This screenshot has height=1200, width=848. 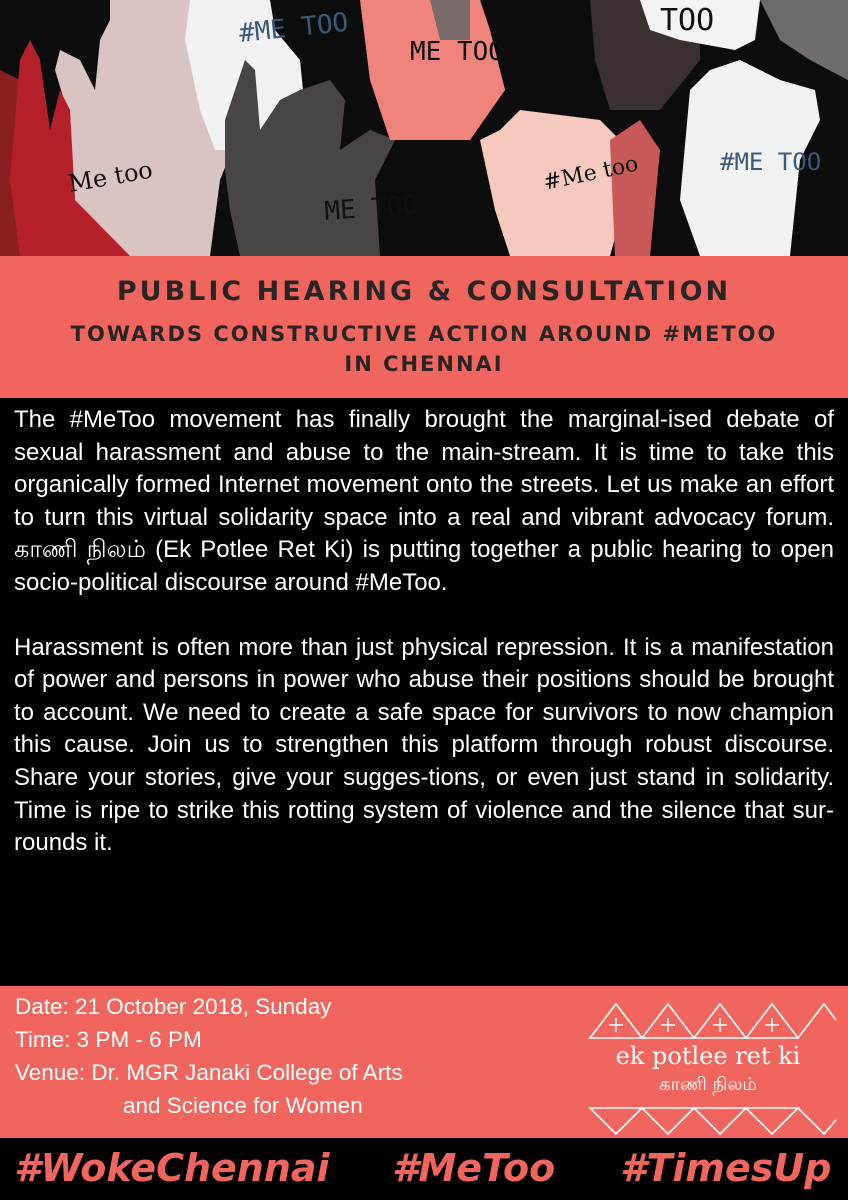 I want to click on organizer-logo: ek potlee ret ki காணி நிலம், so click(x=708, y=1063).